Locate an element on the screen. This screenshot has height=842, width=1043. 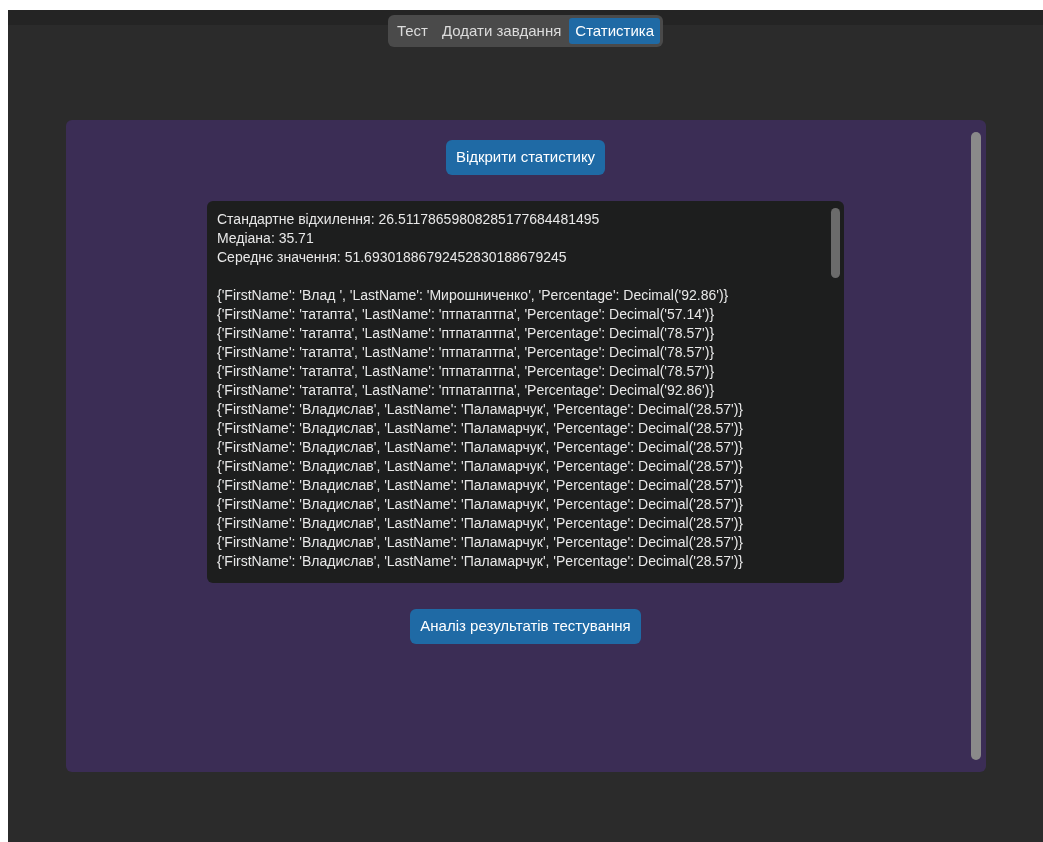
record-line: {'FirstName': 'татапта', 'LastName': 'птпатаптпа', 'Percentage': Decimal('92.86')} is located at coordinates (466, 390).